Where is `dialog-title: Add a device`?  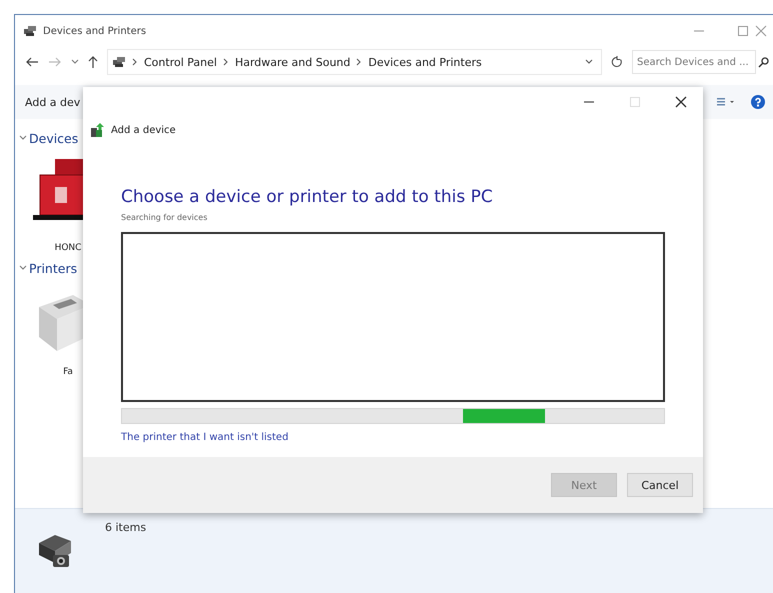
dialog-title: Add a device is located at coordinates (143, 130).